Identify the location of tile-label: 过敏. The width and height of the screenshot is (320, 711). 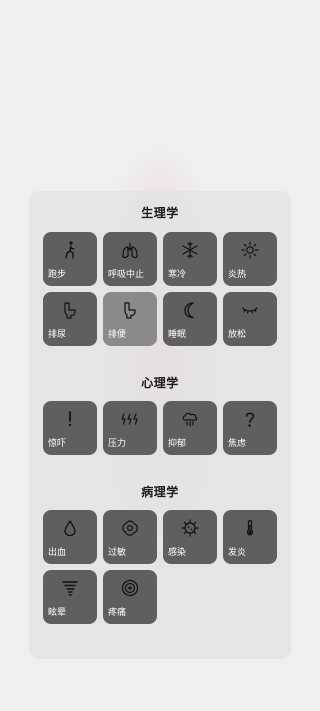
(117, 553).